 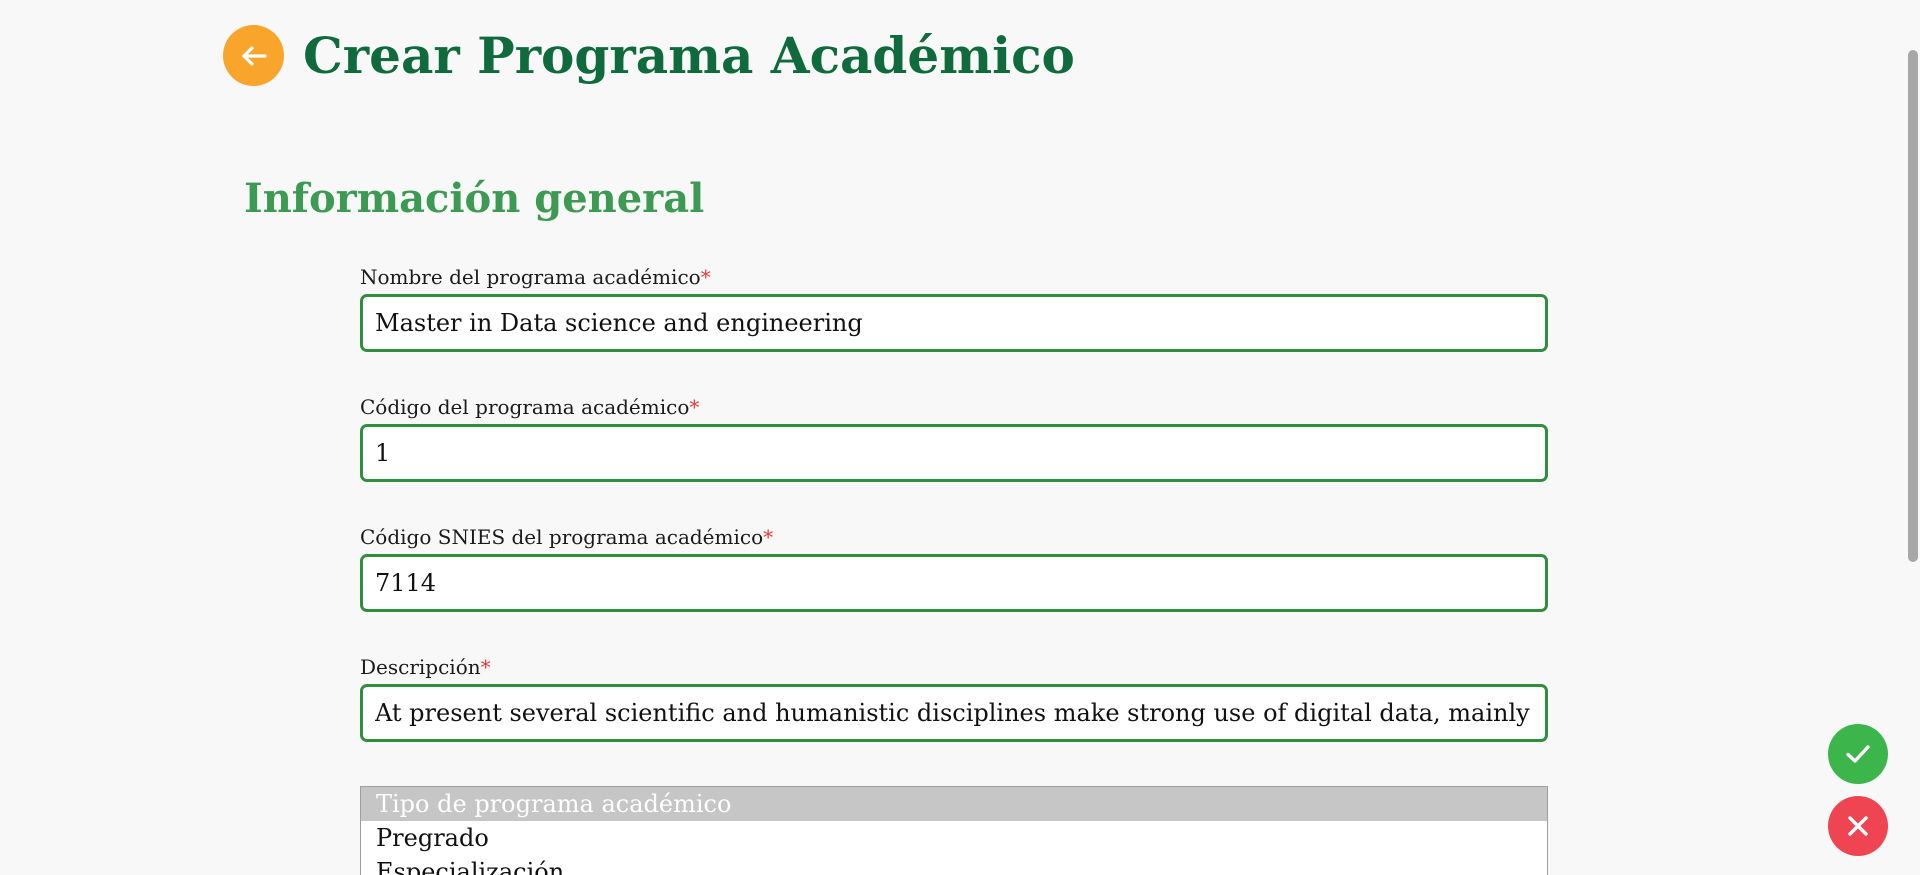 I want to click on page-title: Crear Programa Académico, so click(x=689, y=55).